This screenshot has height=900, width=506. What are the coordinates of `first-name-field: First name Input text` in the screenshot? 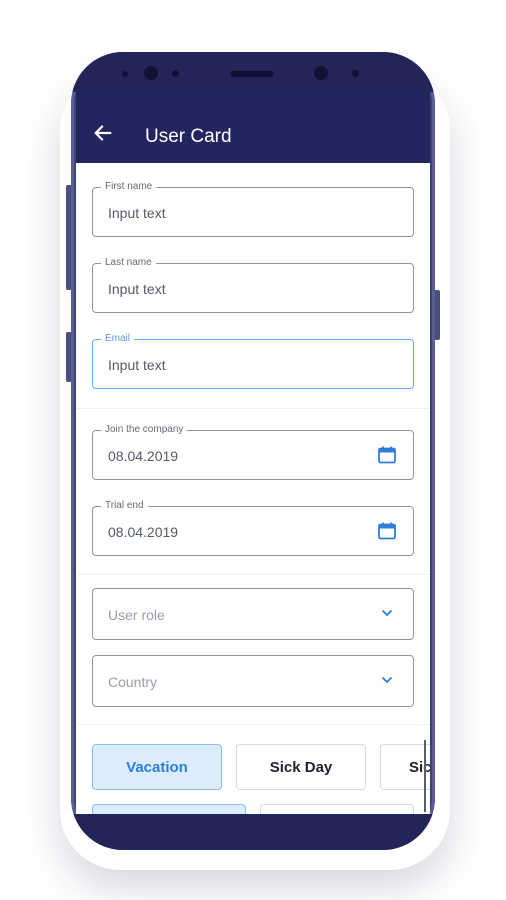 It's located at (253, 209).